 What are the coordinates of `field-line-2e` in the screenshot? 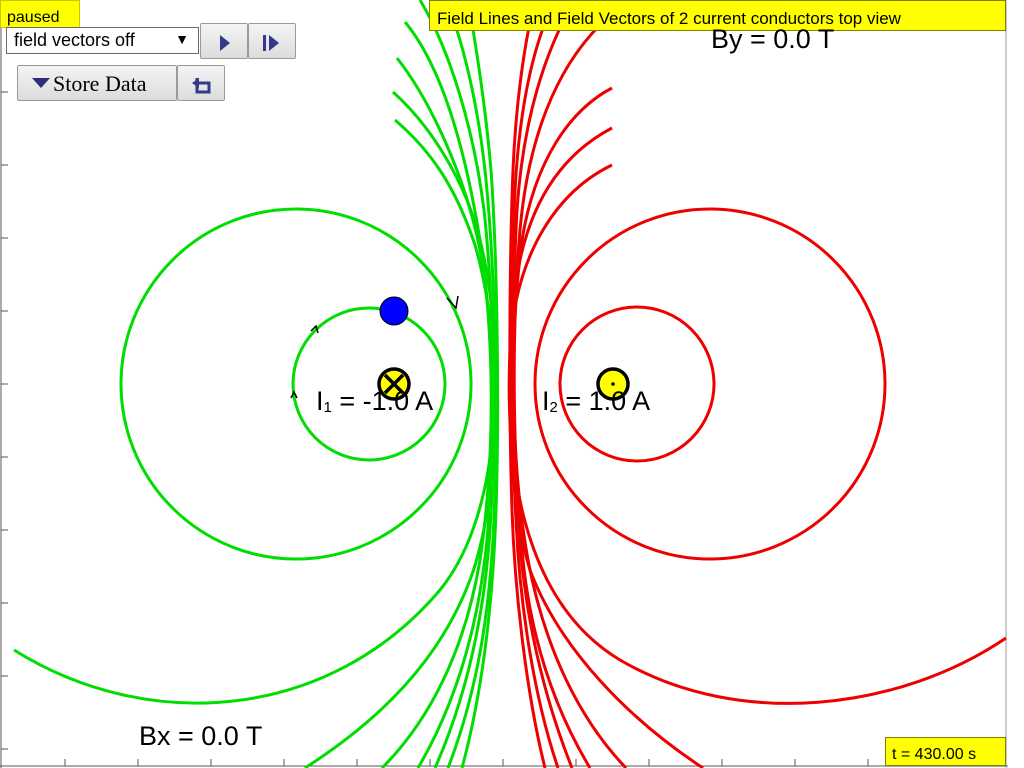 It's located at (570, 427).